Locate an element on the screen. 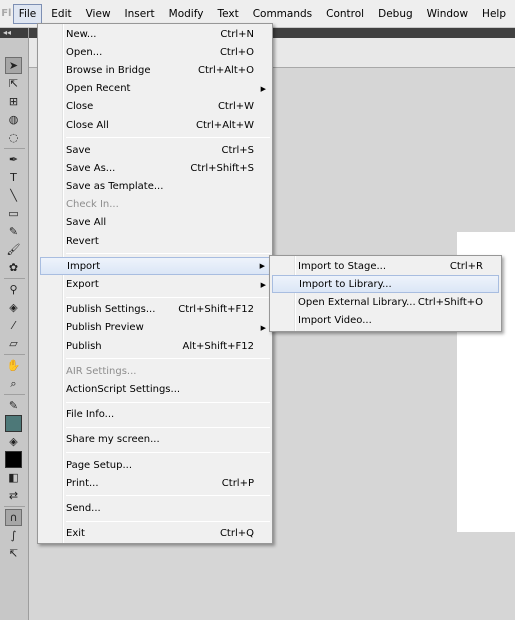  menu-item-open-external-library: Open External Library... Ctrl+Shift+O is located at coordinates (385, 302).